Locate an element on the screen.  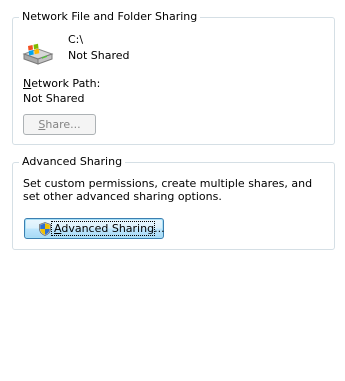
network-sharing-title: Network File and Folder Sharing is located at coordinates (110, 17).